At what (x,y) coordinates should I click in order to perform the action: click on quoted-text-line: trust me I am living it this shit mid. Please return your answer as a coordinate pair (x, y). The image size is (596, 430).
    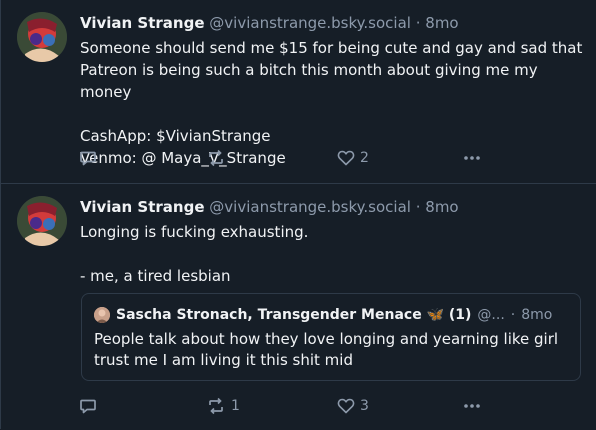
    Looking at the image, I should click on (223, 360).